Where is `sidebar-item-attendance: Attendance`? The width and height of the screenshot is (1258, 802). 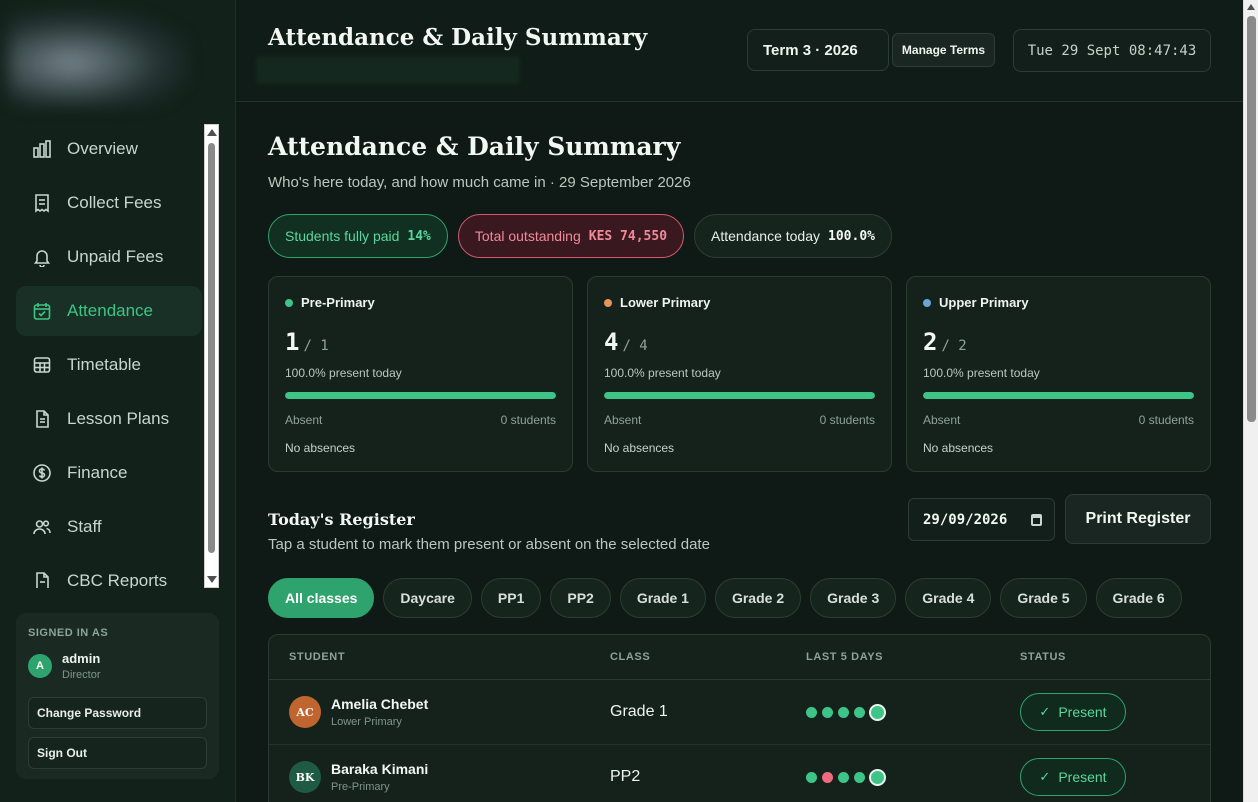
sidebar-item-attendance: Attendance is located at coordinates (109, 311).